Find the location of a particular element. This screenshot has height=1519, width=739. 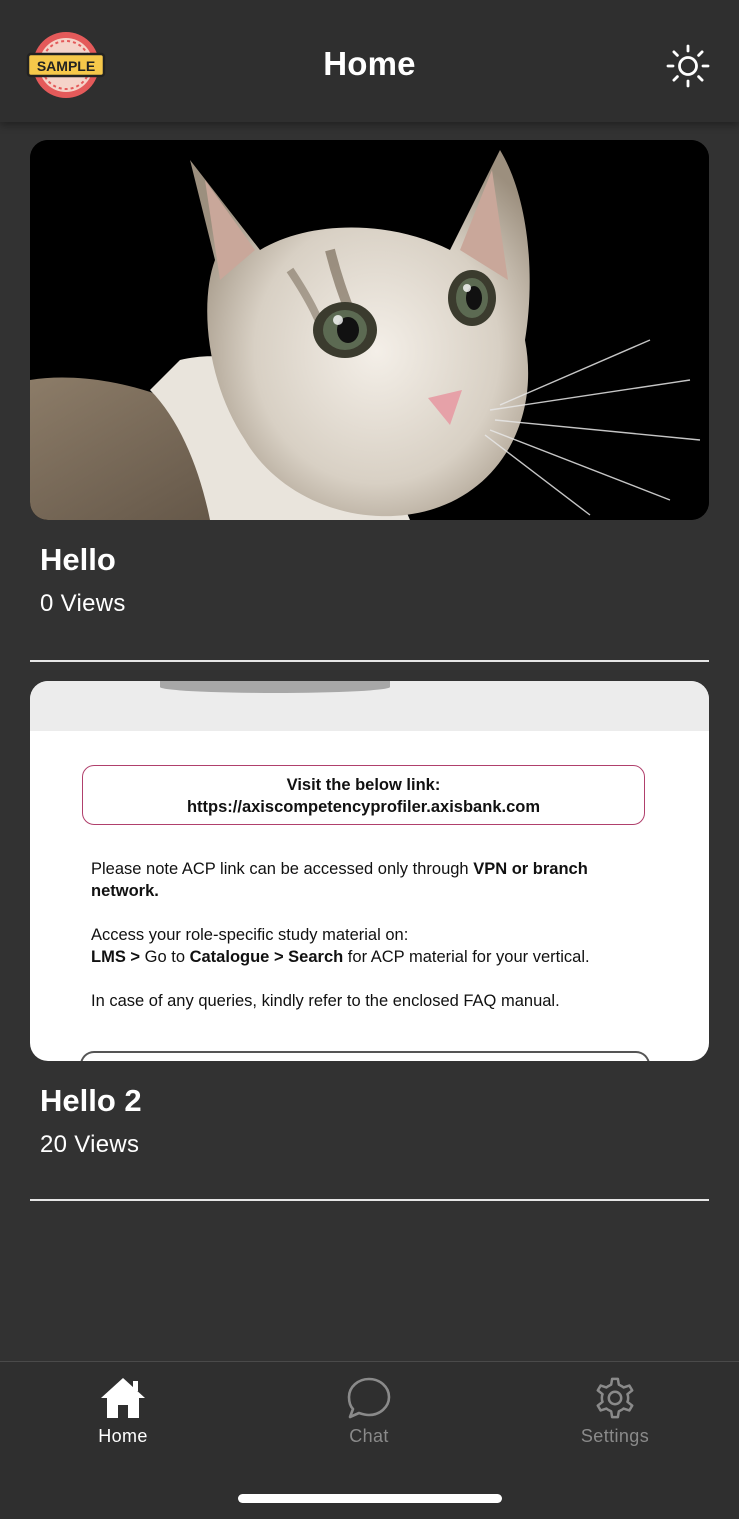

tab-settings: Settings is located at coordinates (615, 1416).